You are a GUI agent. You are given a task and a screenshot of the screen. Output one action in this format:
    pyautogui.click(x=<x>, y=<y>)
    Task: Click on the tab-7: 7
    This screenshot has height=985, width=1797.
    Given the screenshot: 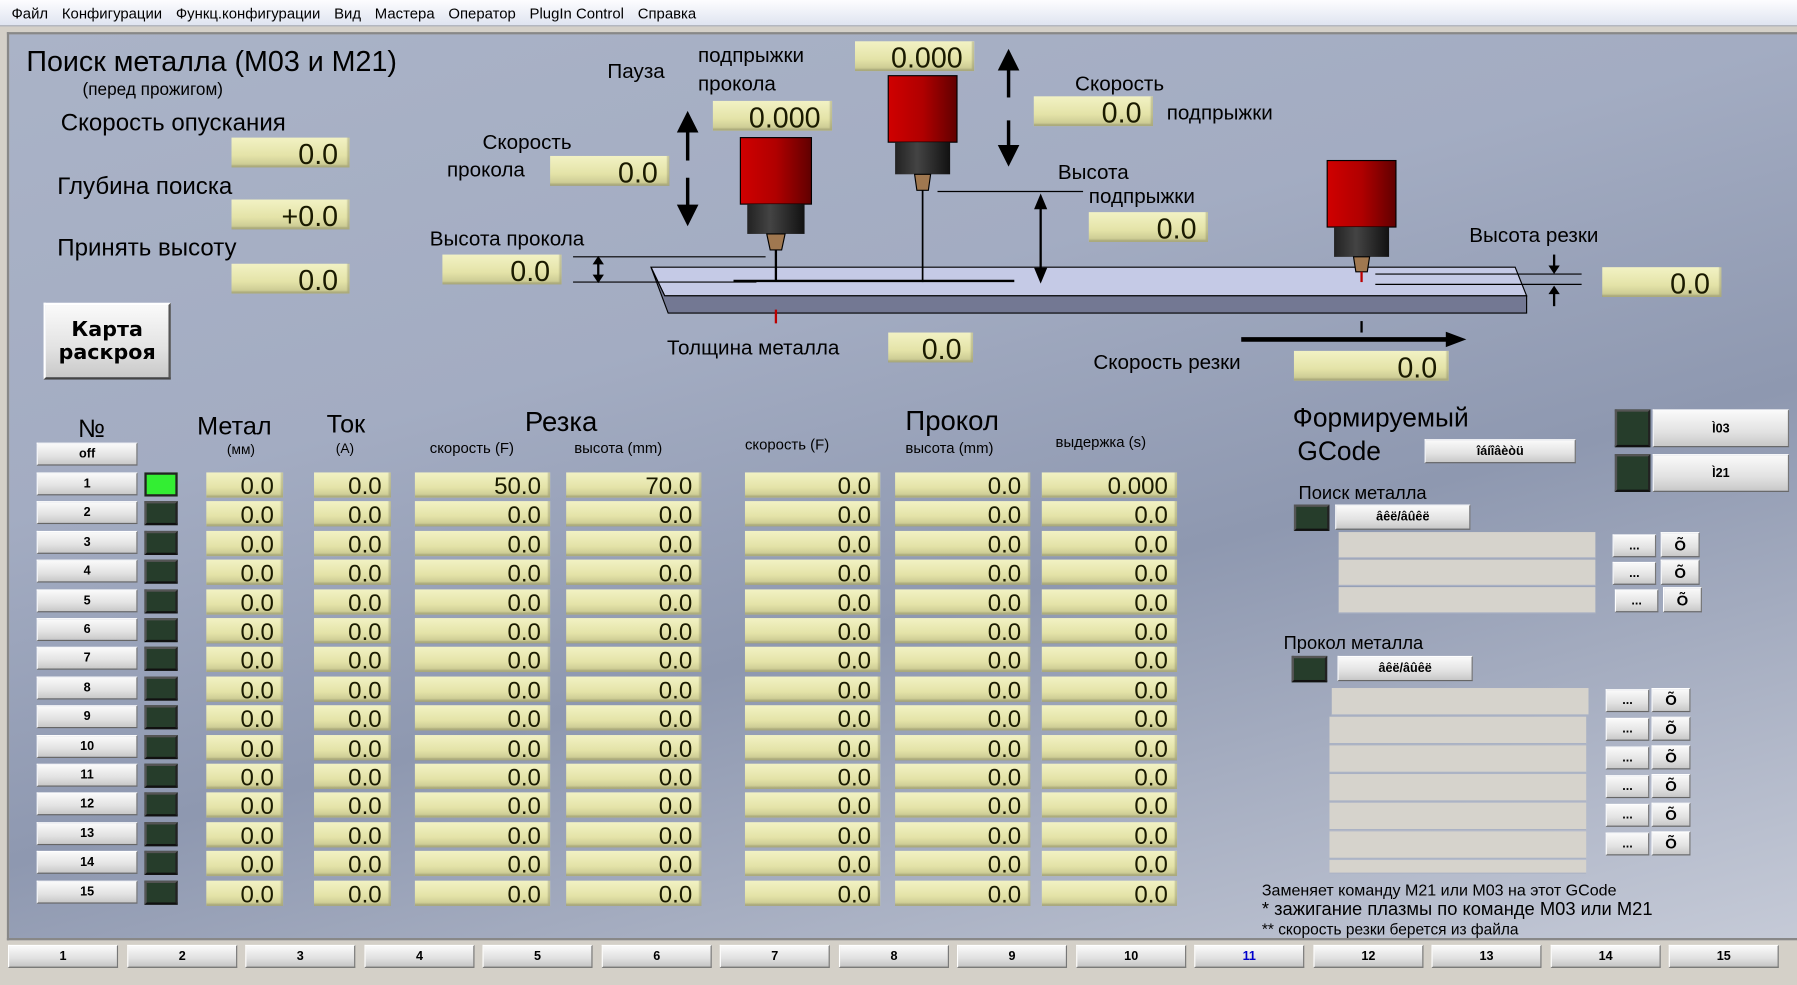 What is the action you would take?
    pyautogui.click(x=774, y=956)
    